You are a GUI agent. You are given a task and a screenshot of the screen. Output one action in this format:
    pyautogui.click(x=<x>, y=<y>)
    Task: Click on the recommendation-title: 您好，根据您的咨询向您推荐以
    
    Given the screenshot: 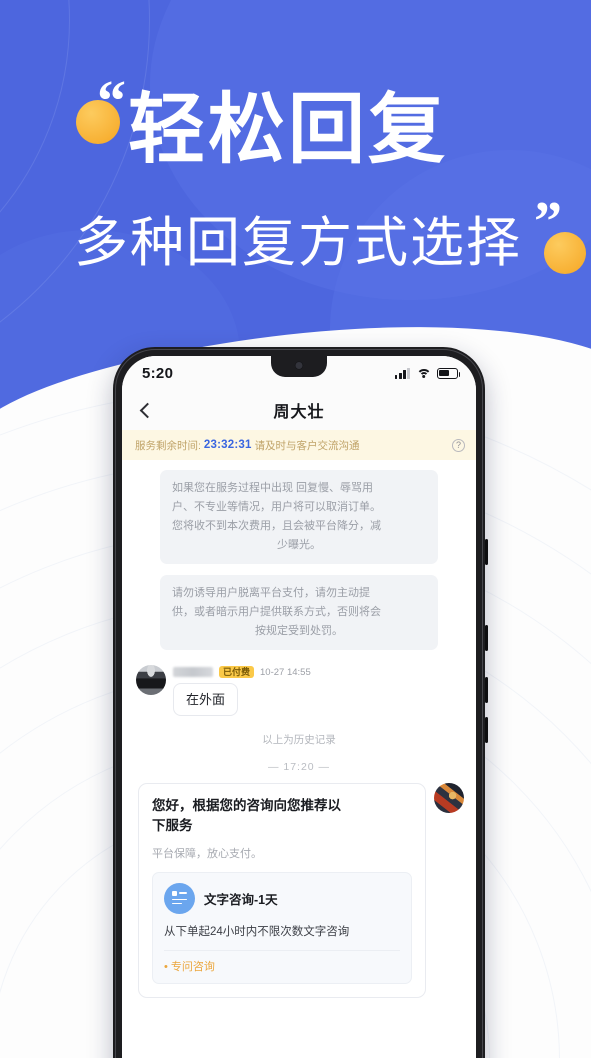 What is the action you would take?
    pyautogui.click(x=246, y=805)
    